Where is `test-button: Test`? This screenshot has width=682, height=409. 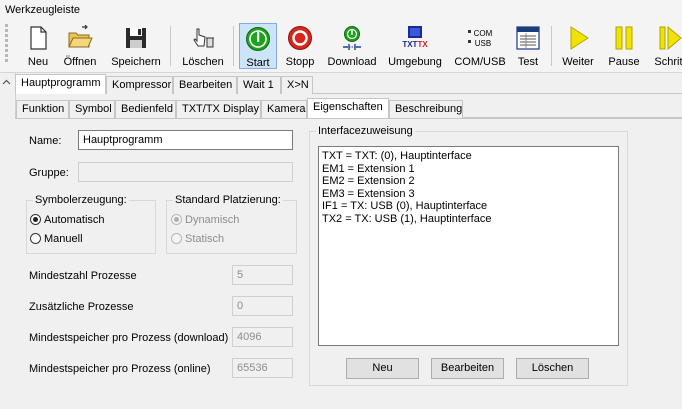 test-button: Test is located at coordinates (528, 46).